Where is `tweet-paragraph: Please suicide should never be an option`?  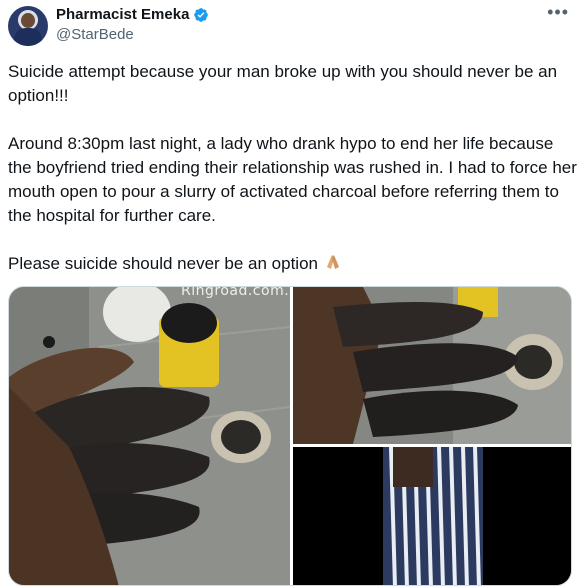 tweet-paragraph: Please suicide should never be an option is located at coordinates (293, 264).